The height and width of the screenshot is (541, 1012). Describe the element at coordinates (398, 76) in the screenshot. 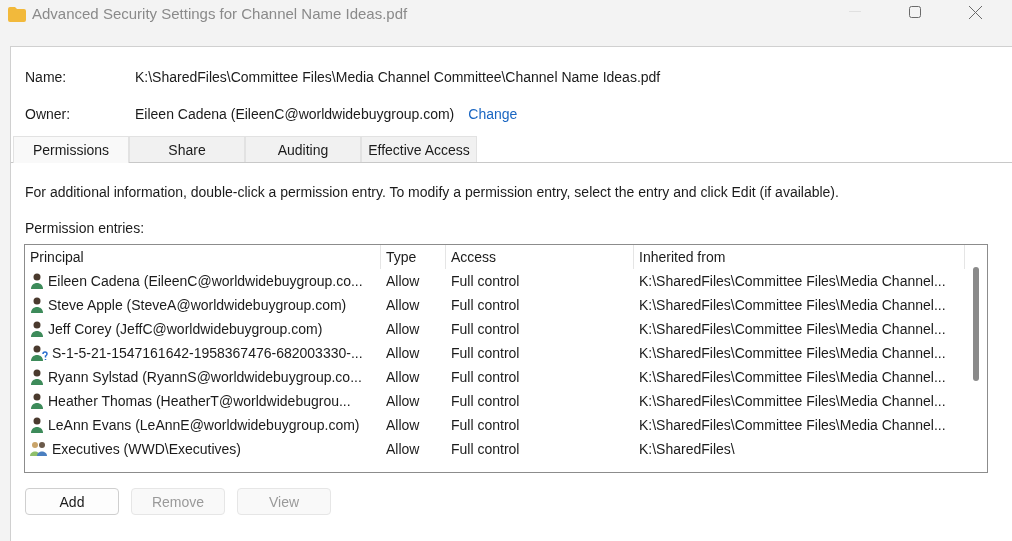

I see `field-value: K:\SharedFiles\Committee Files\Media Channel Committee\Channel Name Ideas.pdf` at that location.